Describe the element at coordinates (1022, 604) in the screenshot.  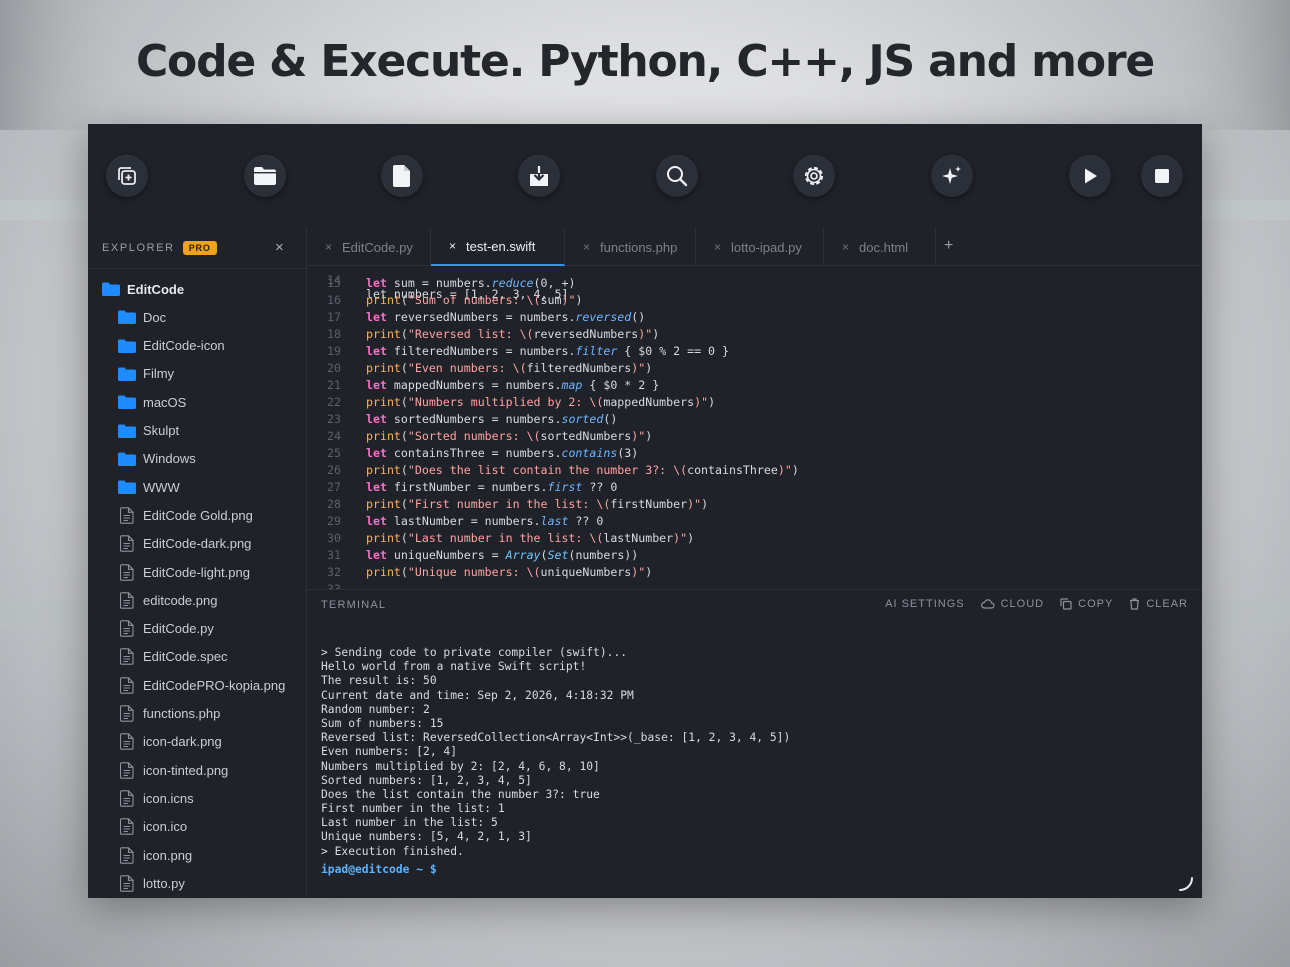
I see `cloud-label: CLOUD` at that location.